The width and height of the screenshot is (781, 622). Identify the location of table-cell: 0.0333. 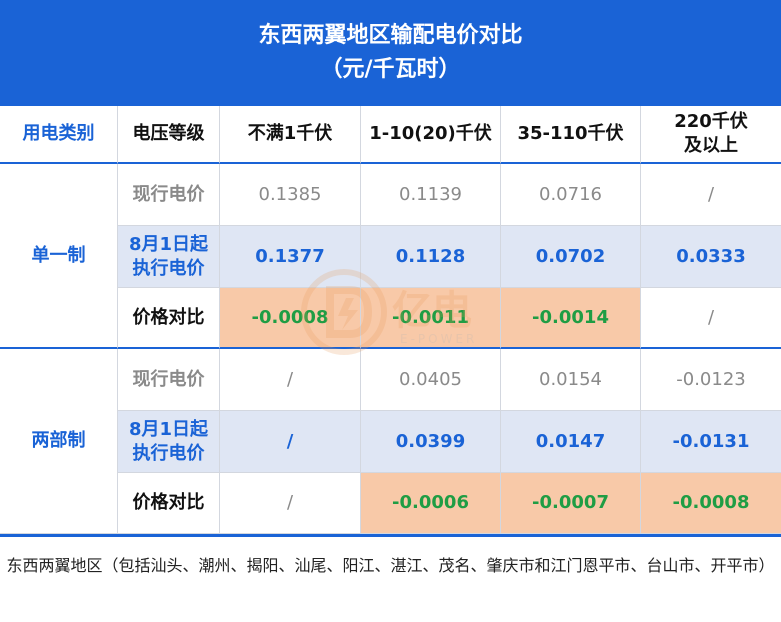
(711, 257).